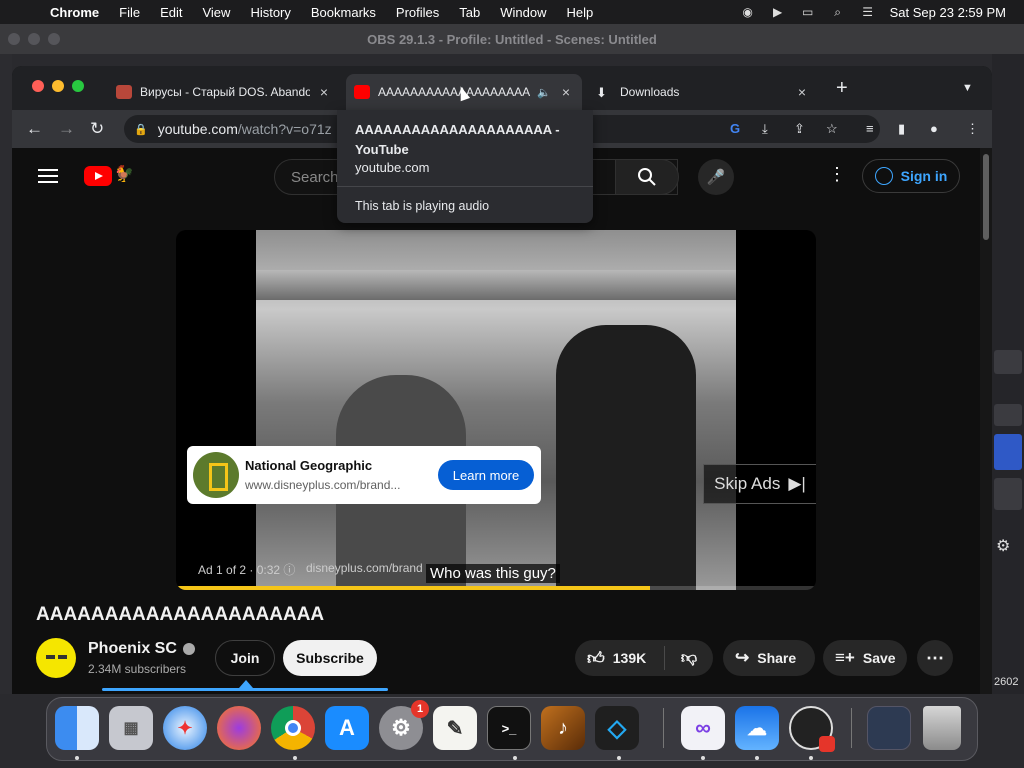  Describe the element at coordinates (948, 12) in the screenshot. I see `menu-clock: Sat Sep 23 2:59 PM` at that location.